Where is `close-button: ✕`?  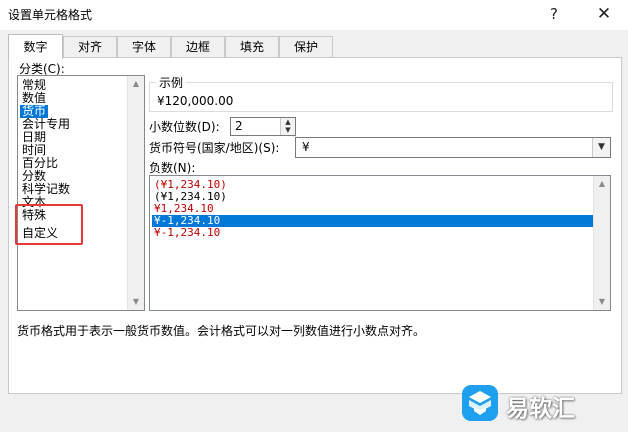
close-button: ✕ is located at coordinates (604, 14).